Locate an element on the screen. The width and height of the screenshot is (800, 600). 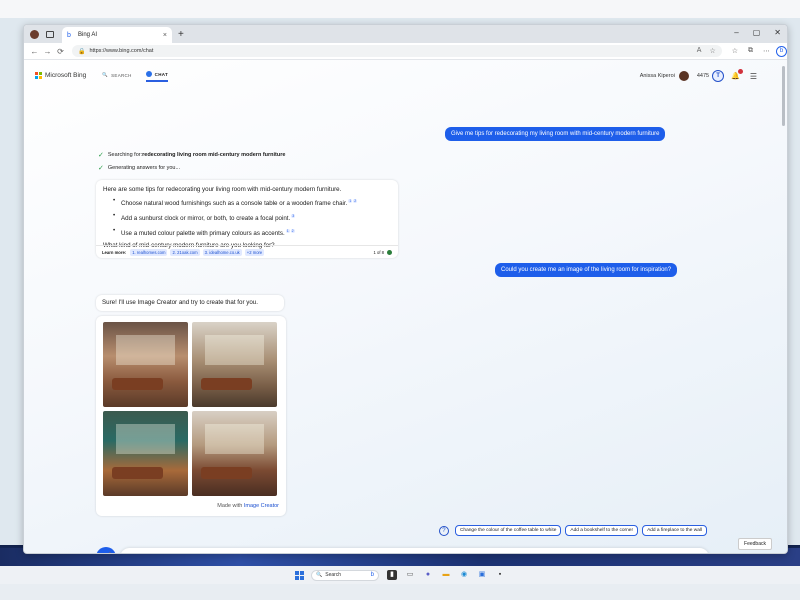
file-explorer-icon: ▬ is located at coordinates (446, 575).